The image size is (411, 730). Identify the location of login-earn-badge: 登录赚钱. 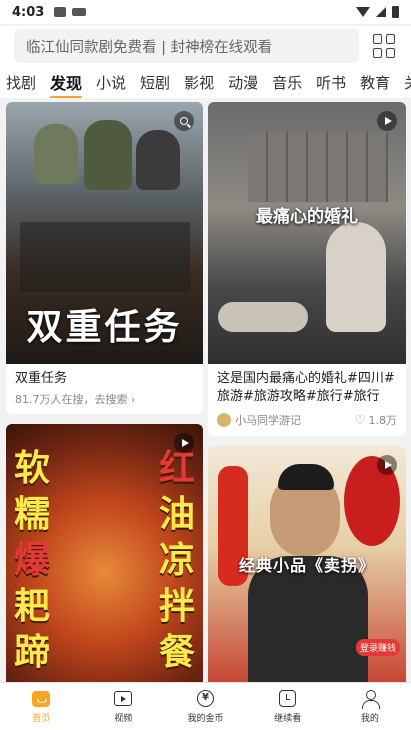
(377, 647).